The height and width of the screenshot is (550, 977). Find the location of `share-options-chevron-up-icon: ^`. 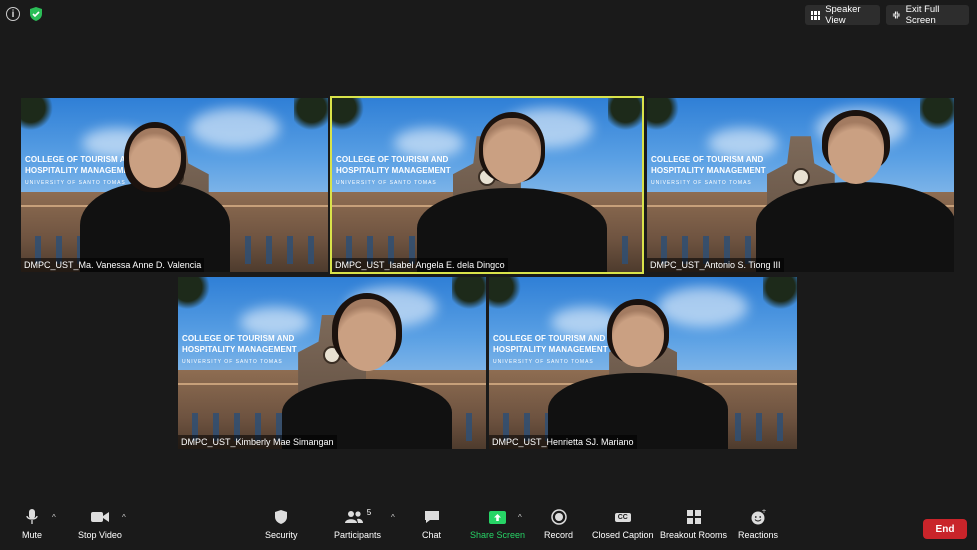

share-options-chevron-up-icon: ^ is located at coordinates (520, 517).